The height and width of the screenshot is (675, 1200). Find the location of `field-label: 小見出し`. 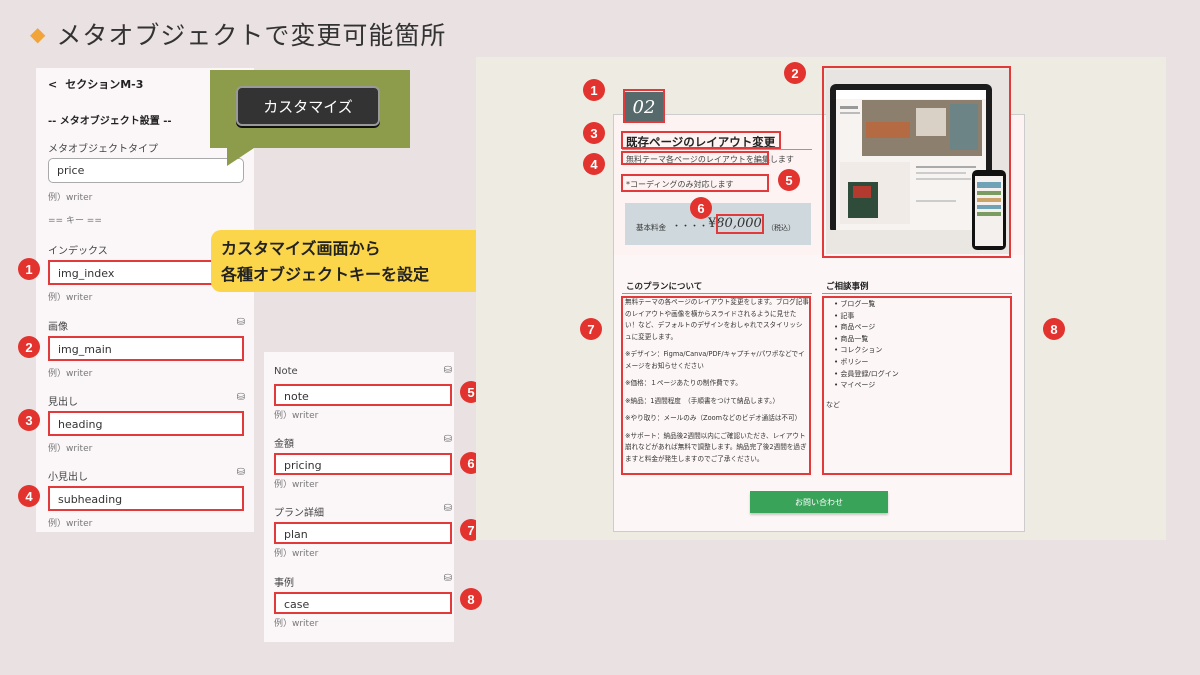

field-label: 小見出し is located at coordinates (68, 477).